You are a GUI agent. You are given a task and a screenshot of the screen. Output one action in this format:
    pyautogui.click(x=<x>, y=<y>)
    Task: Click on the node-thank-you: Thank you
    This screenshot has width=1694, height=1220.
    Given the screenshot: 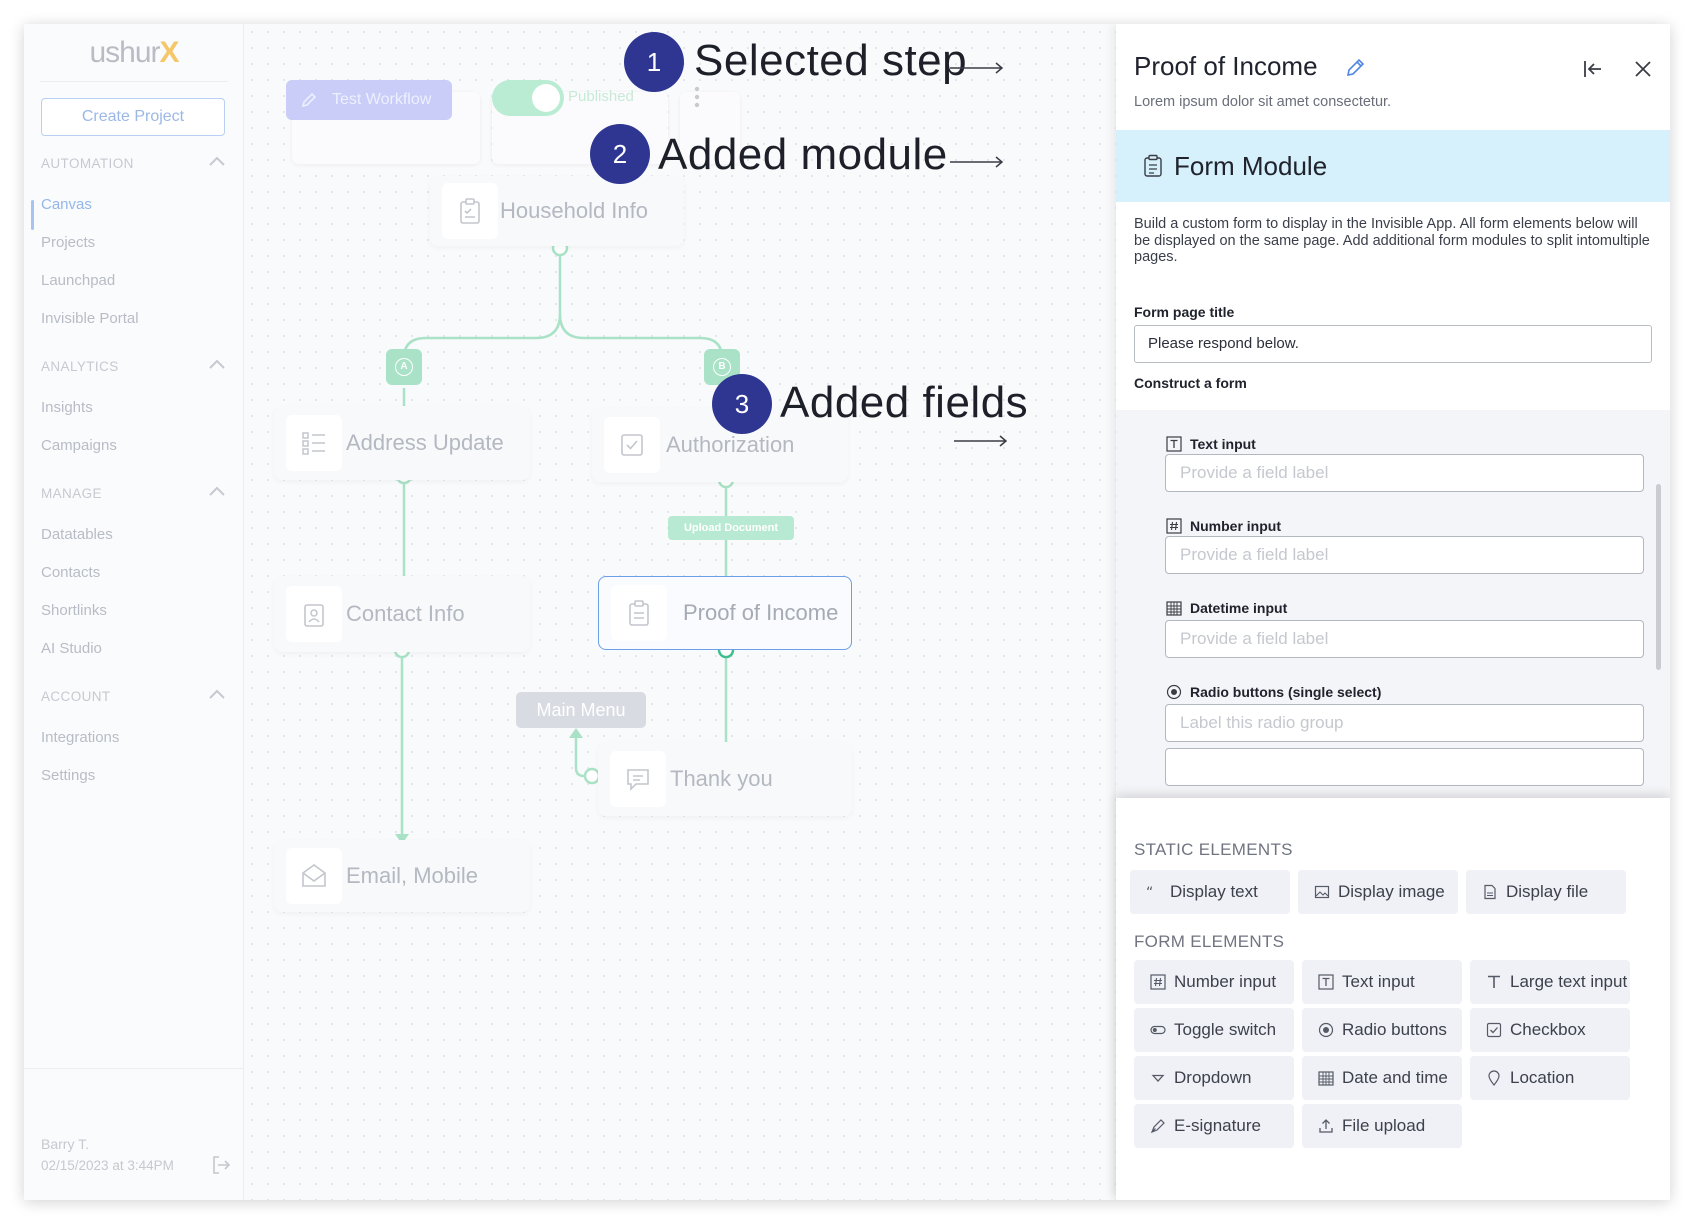 What is the action you would take?
    pyautogui.click(x=725, y=779)
    